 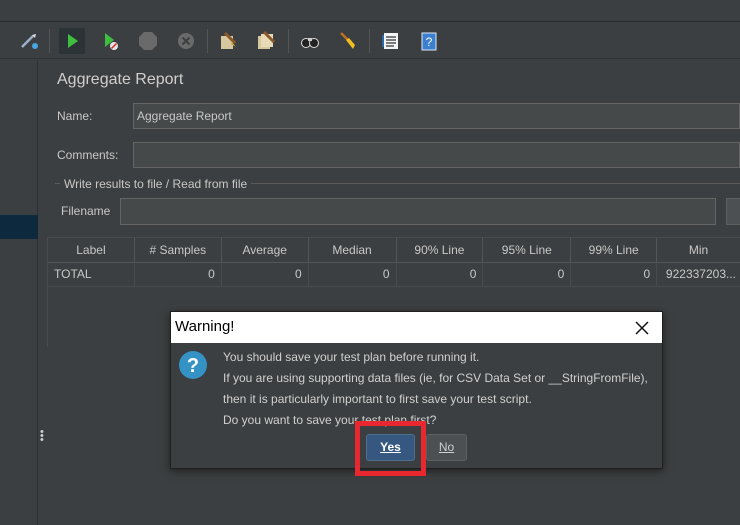 I want to click on browse-button, so click(x=733, y=211).